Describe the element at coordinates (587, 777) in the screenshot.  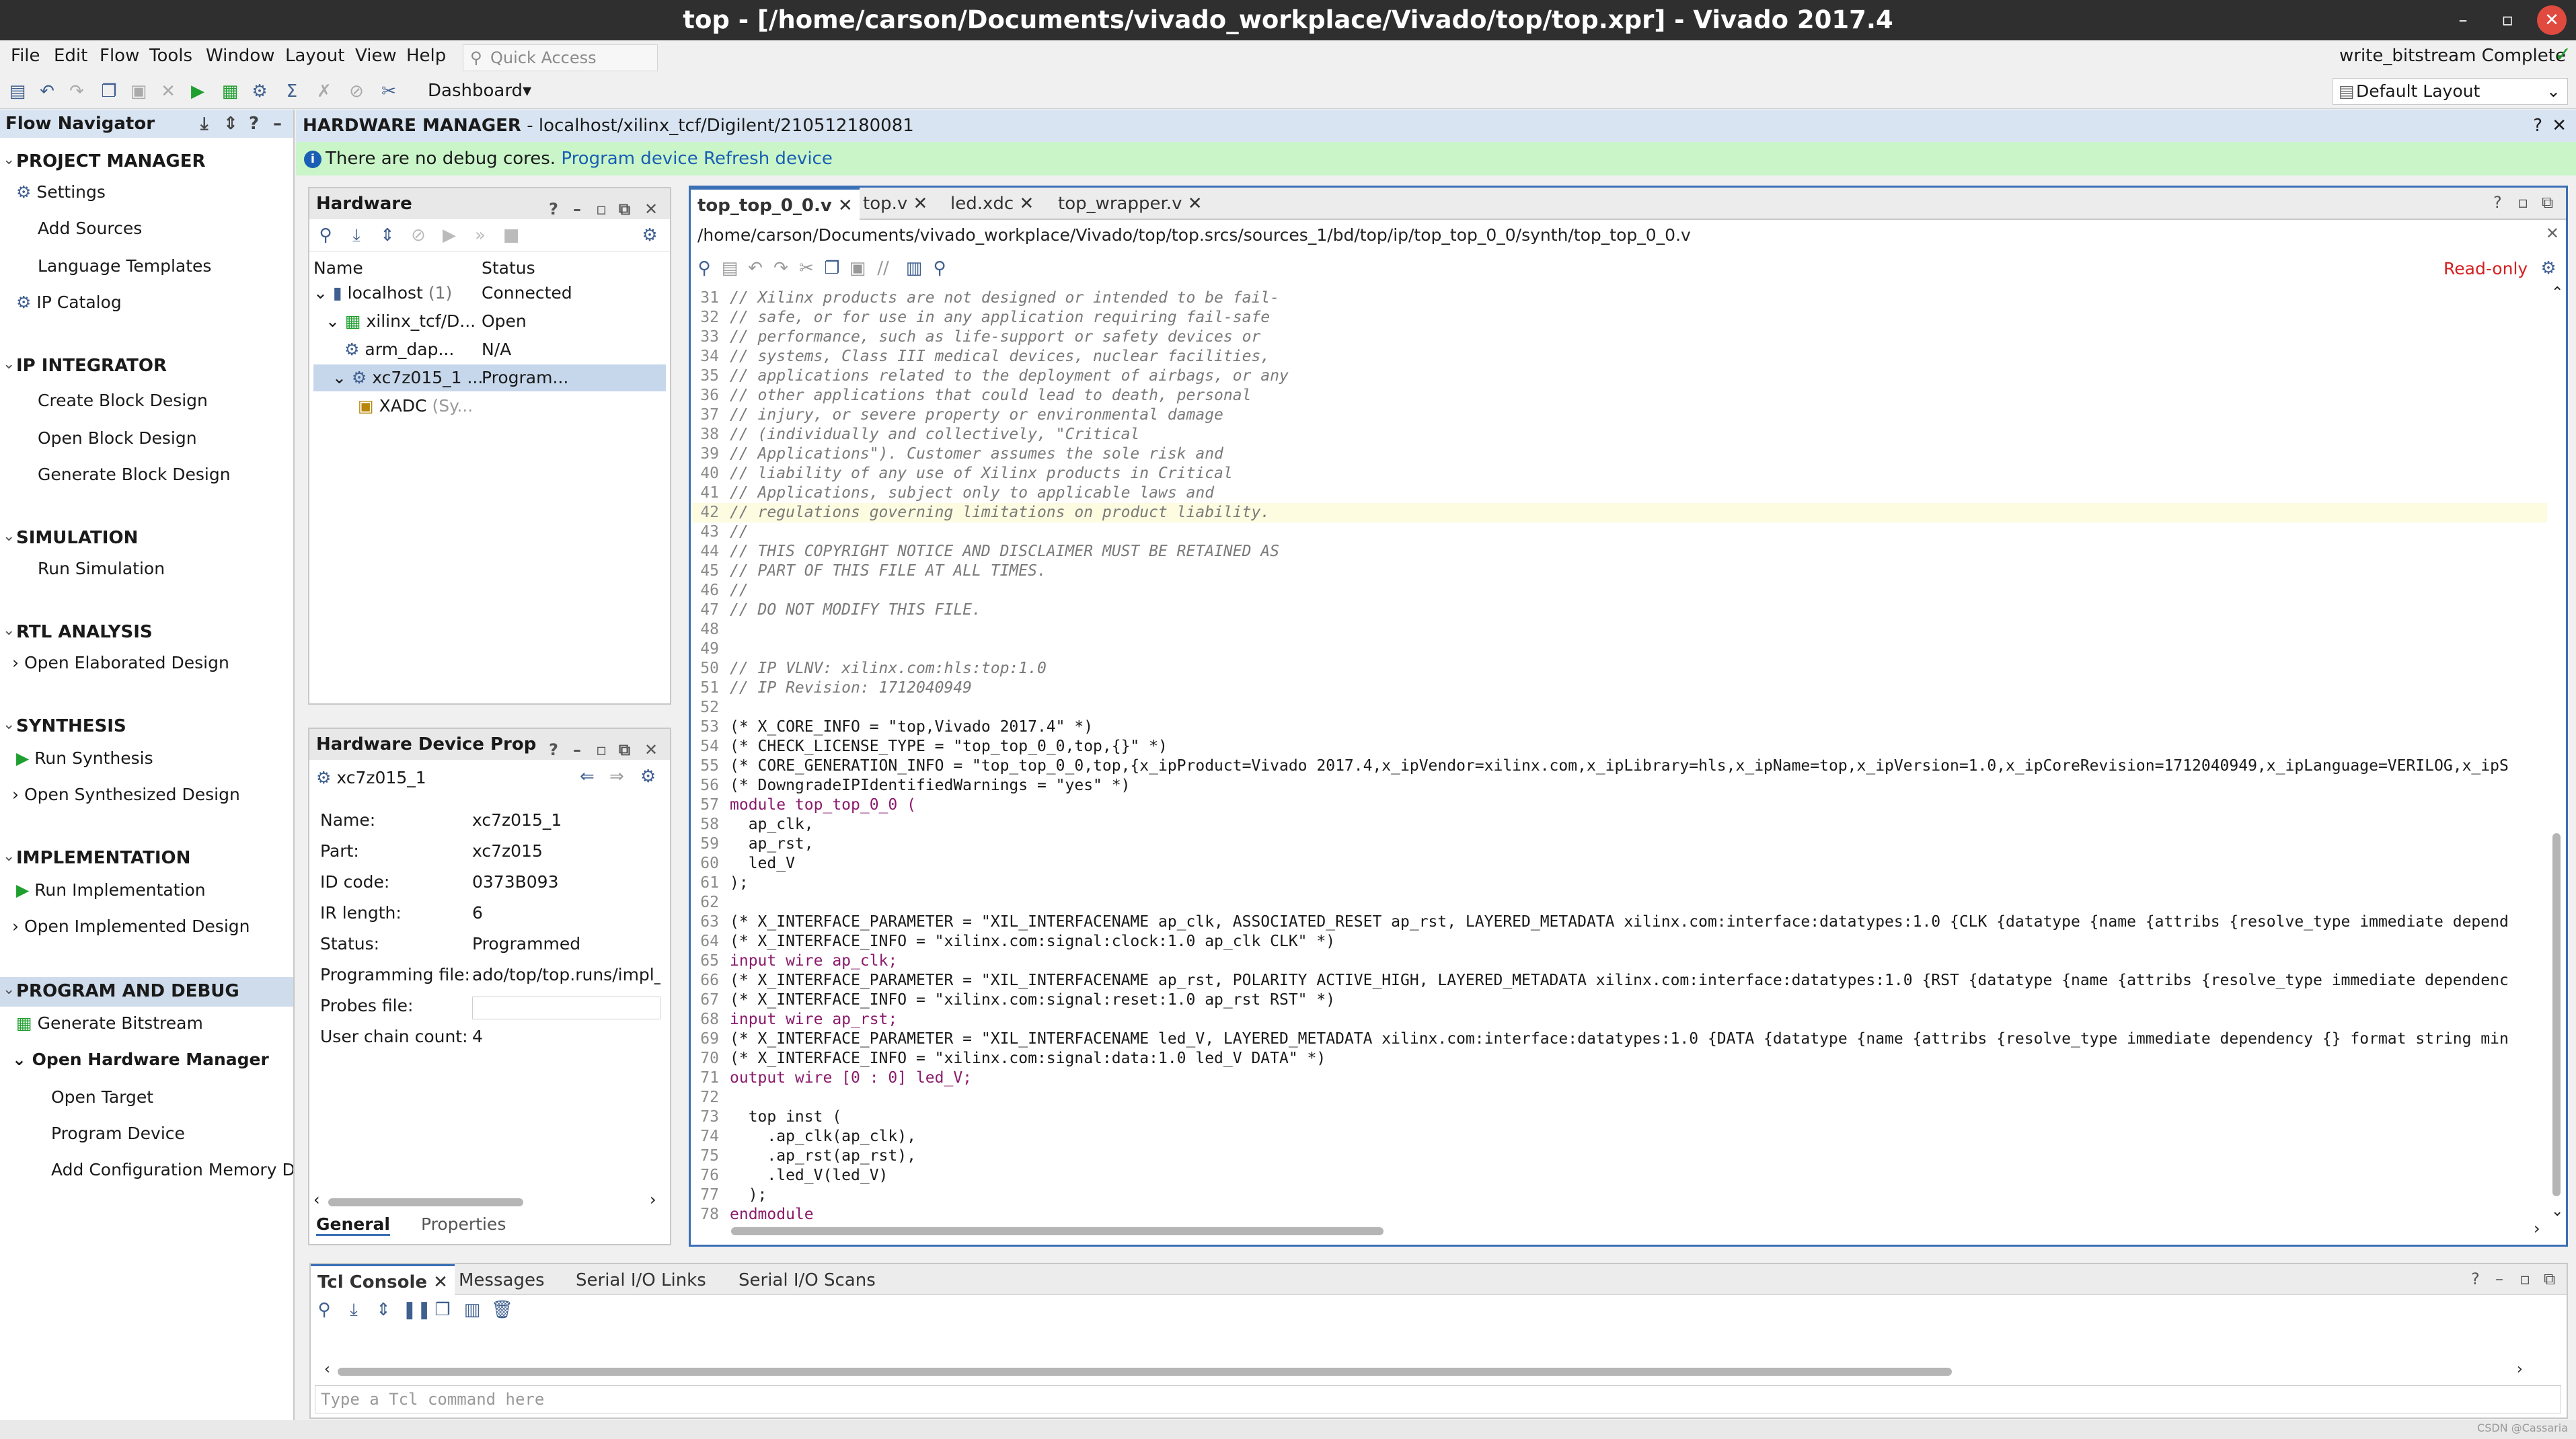
I see `back-arrow-icon: ⇐` at that location.